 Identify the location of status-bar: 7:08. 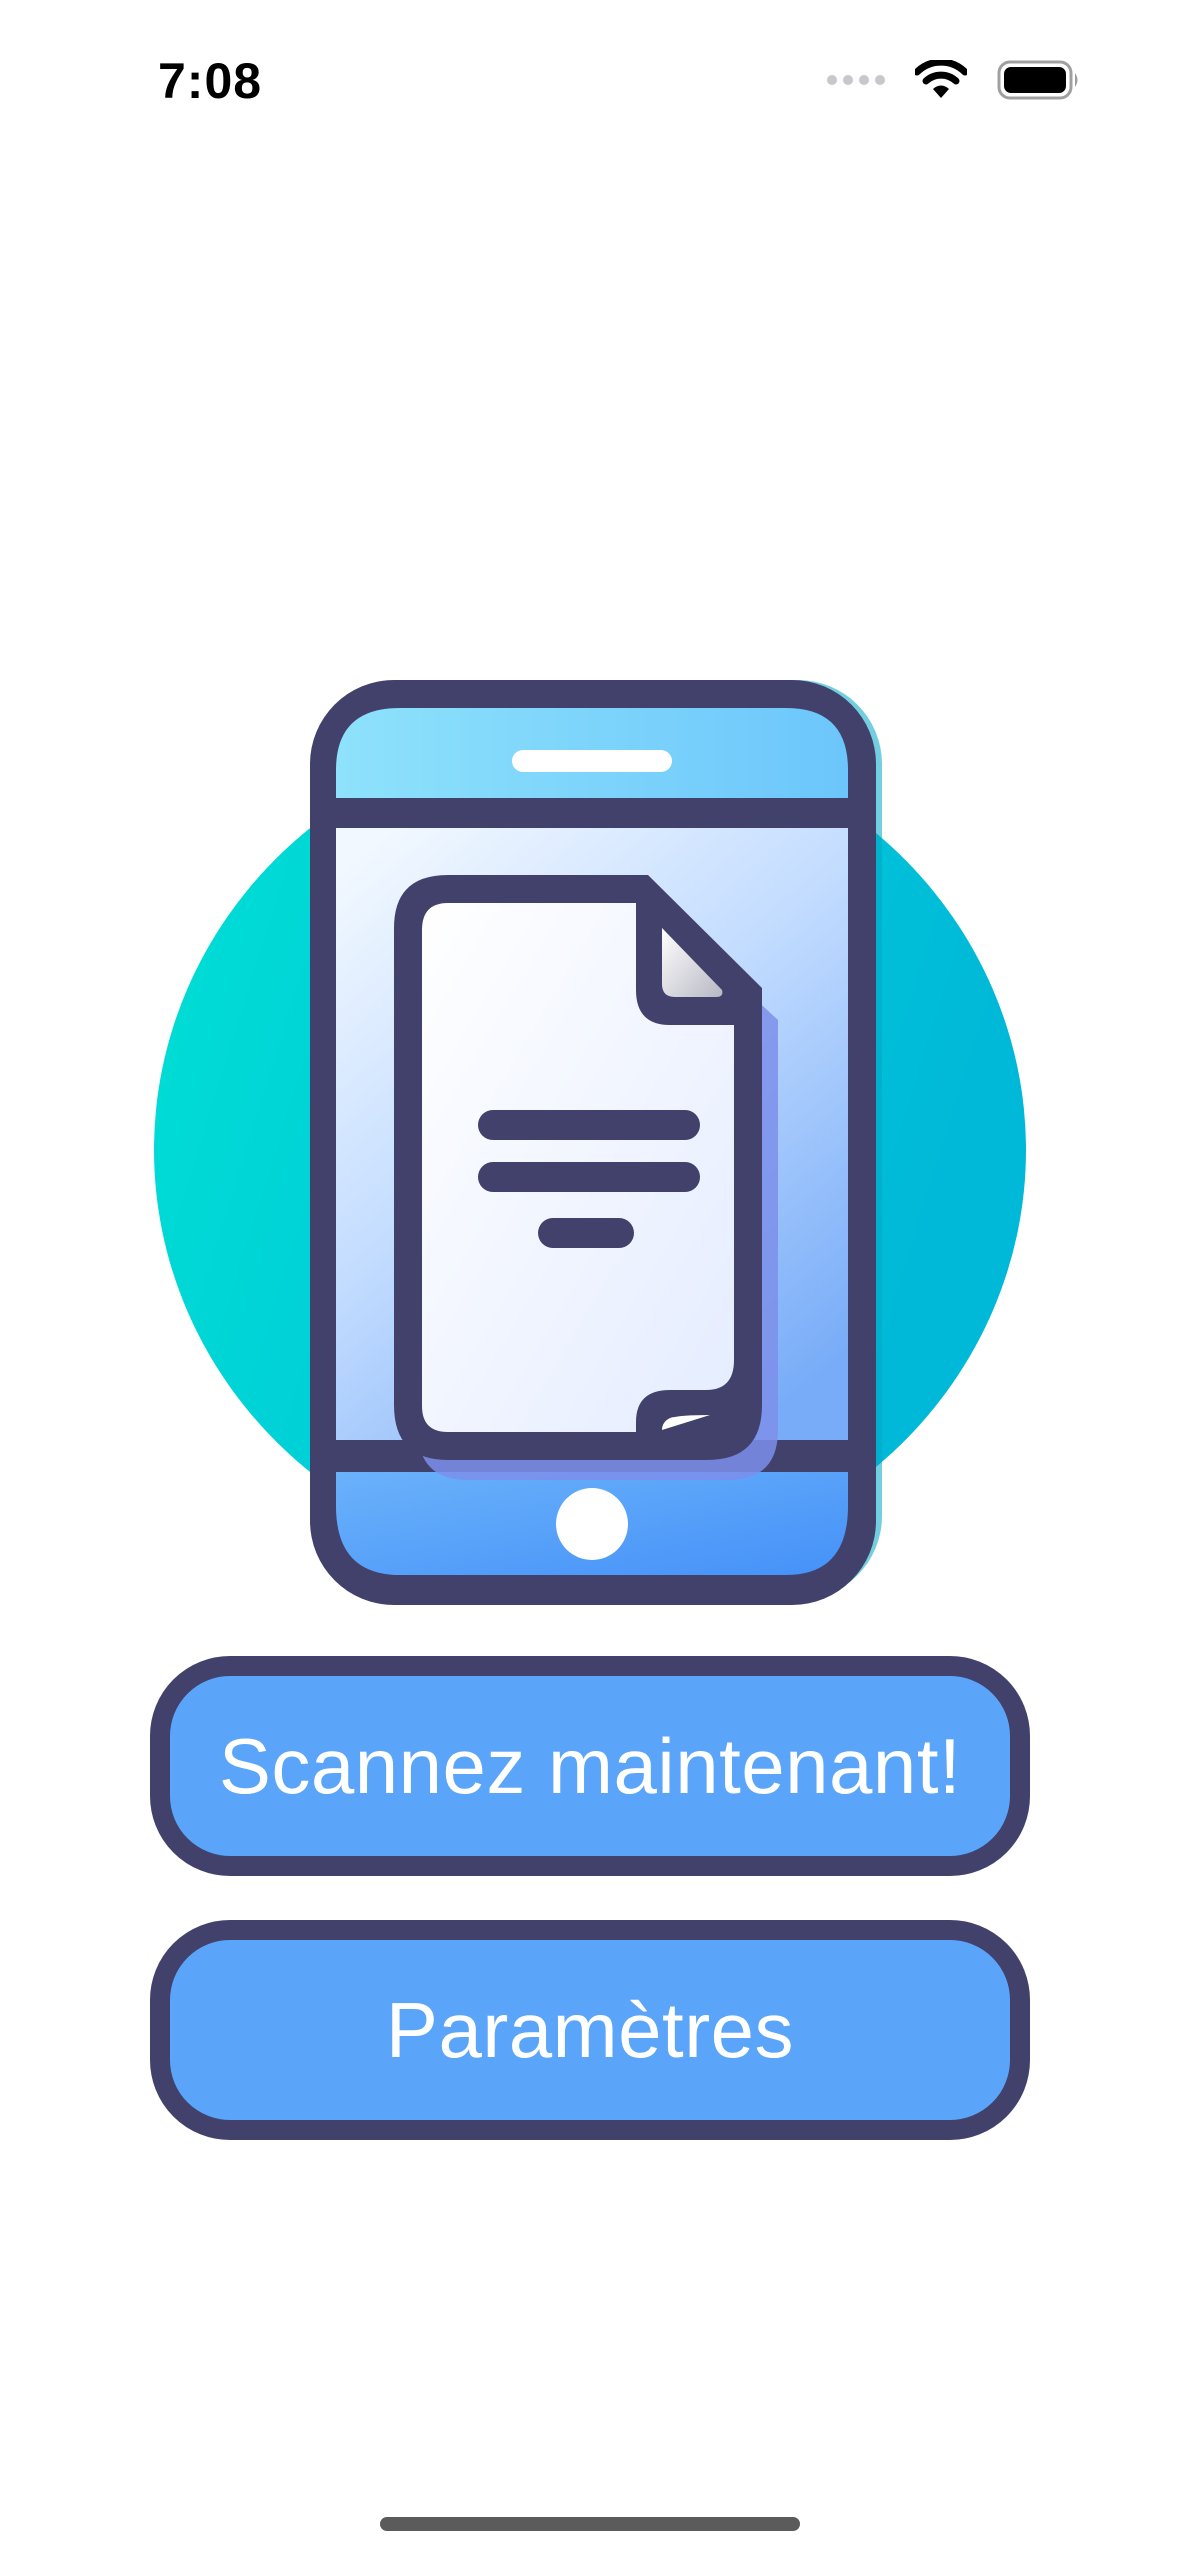
(589, 75).